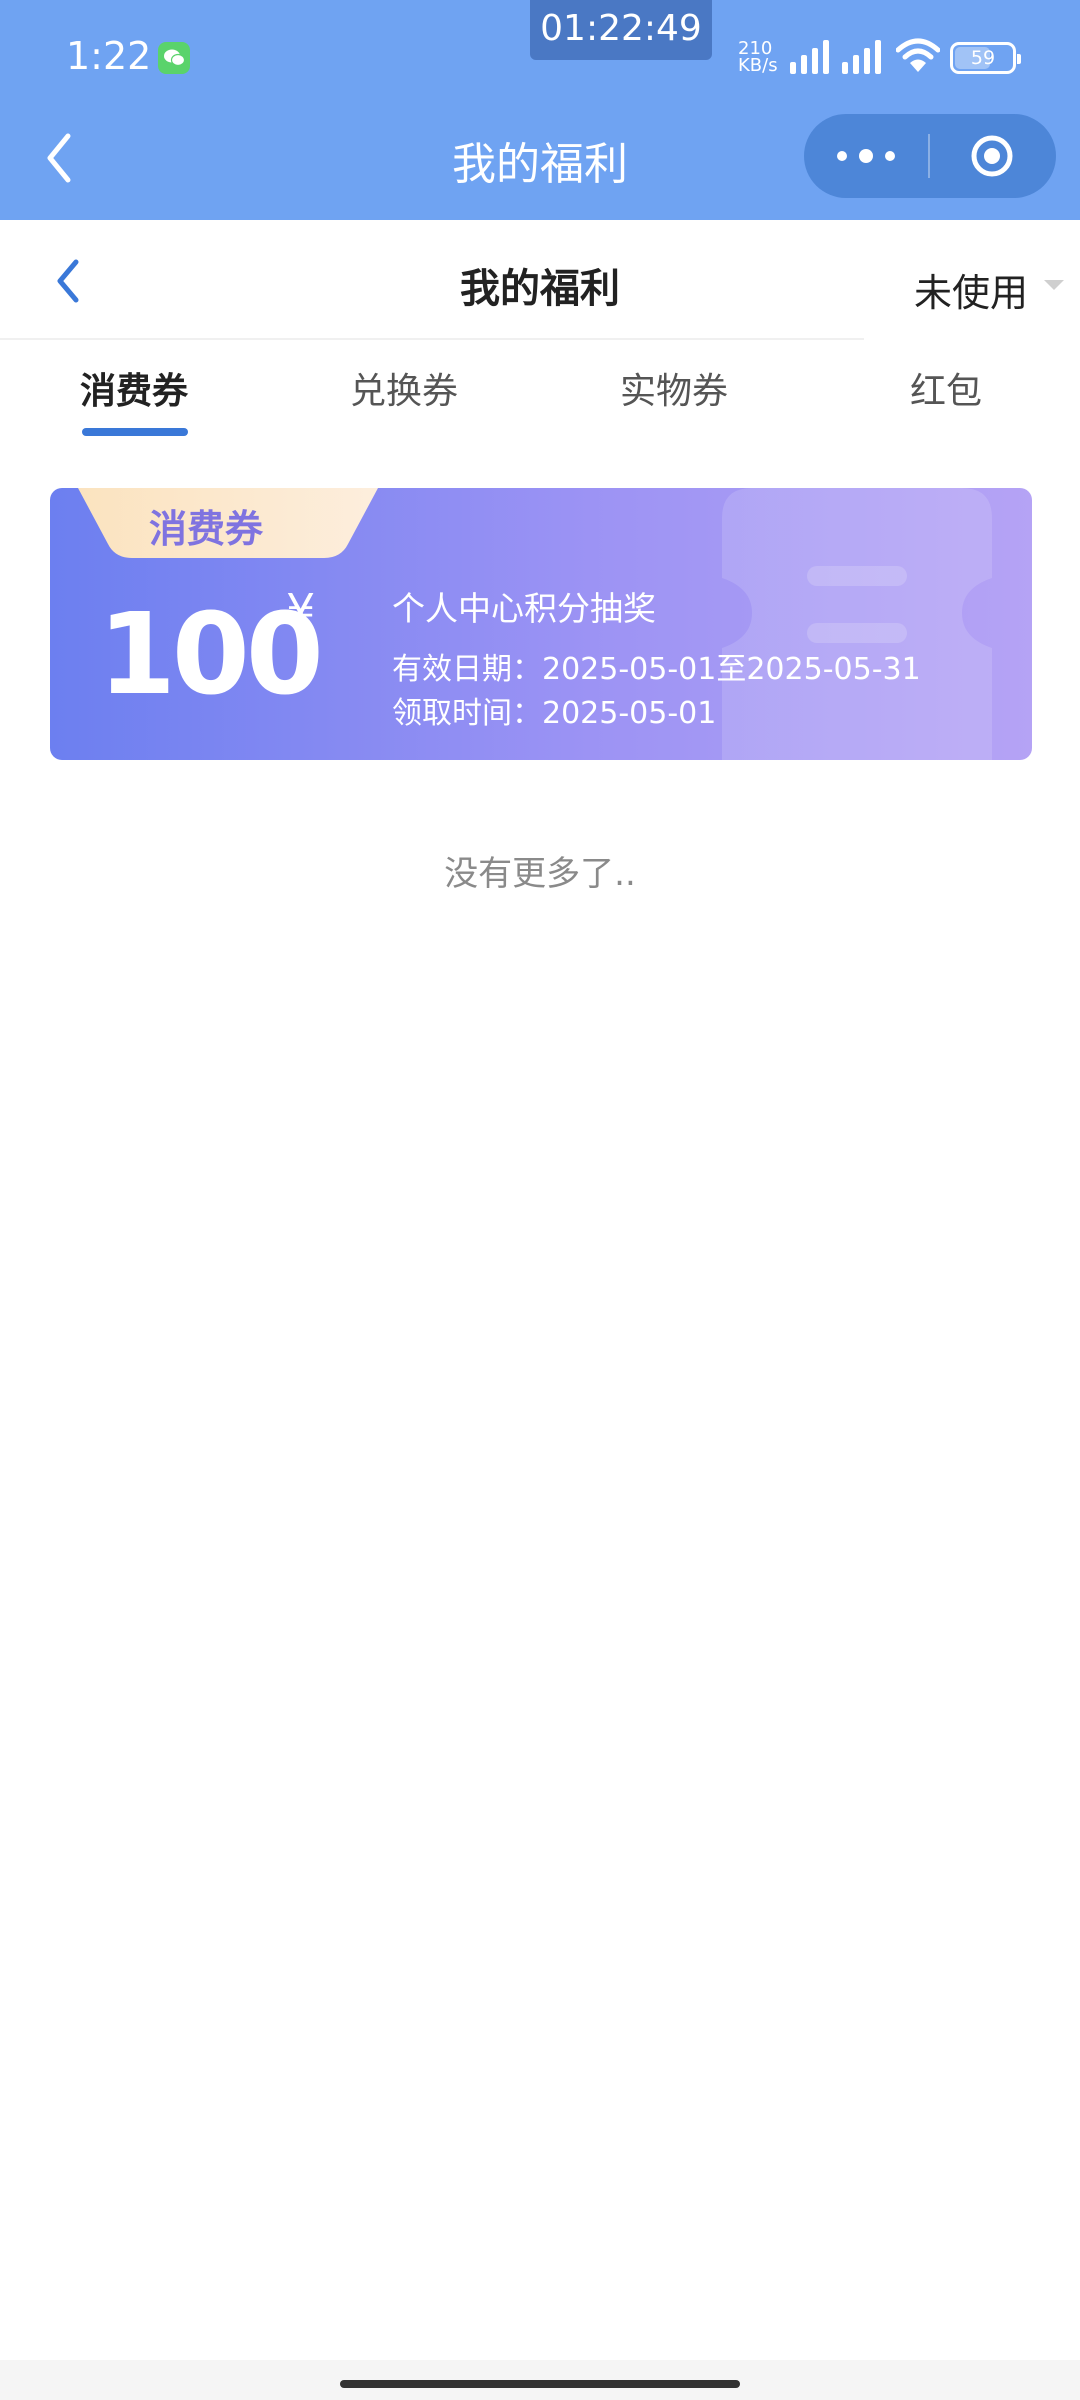  Describe the element at coordinates (971, 289) in the screenshot. I see `status-filter-dropdown: 未使用` at that location.